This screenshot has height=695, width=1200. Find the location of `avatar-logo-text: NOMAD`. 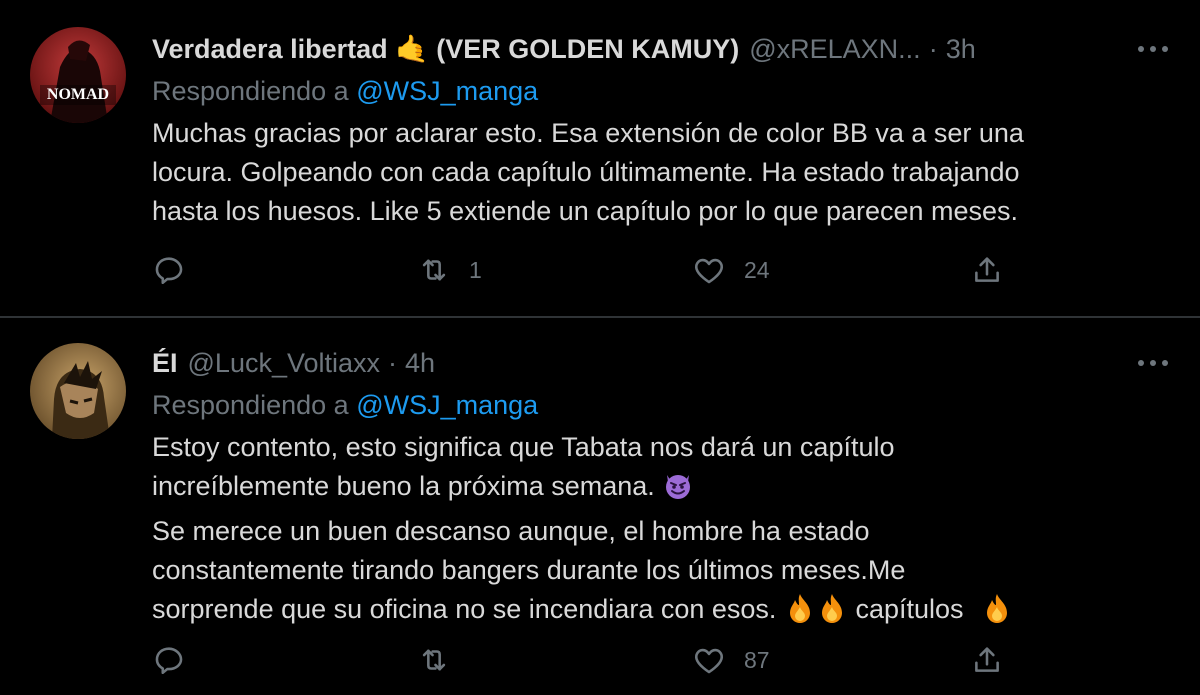

avatar-logo-text: NOMAD is located at coordinates (78, 94).